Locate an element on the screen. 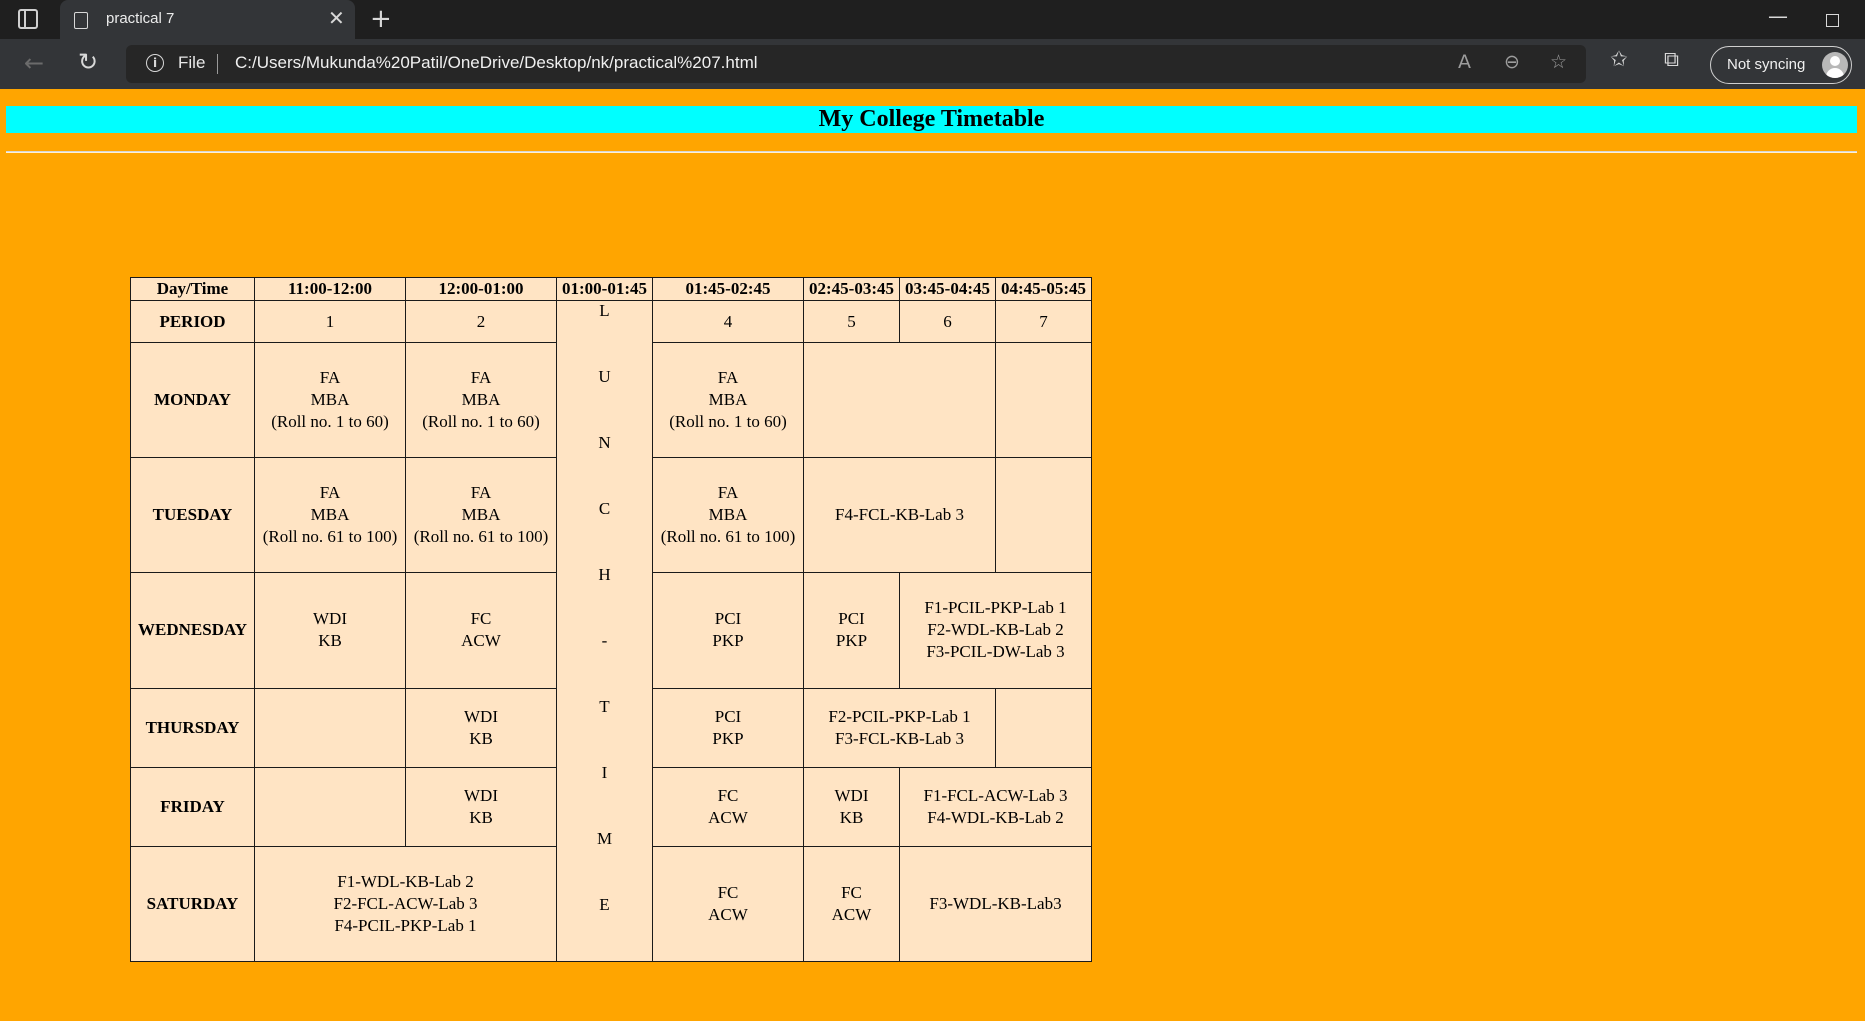 The width and height of the screenshot is (1865, 1021). class-cell: WDI KB is located at coordinates (851, 806).